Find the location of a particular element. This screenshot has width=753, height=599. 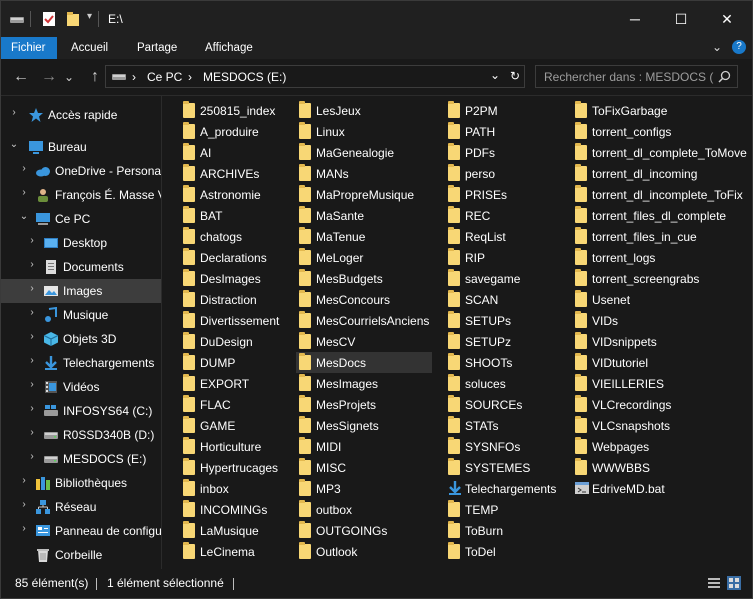

file-item: Horticulture is located at coordinates (230, 446).